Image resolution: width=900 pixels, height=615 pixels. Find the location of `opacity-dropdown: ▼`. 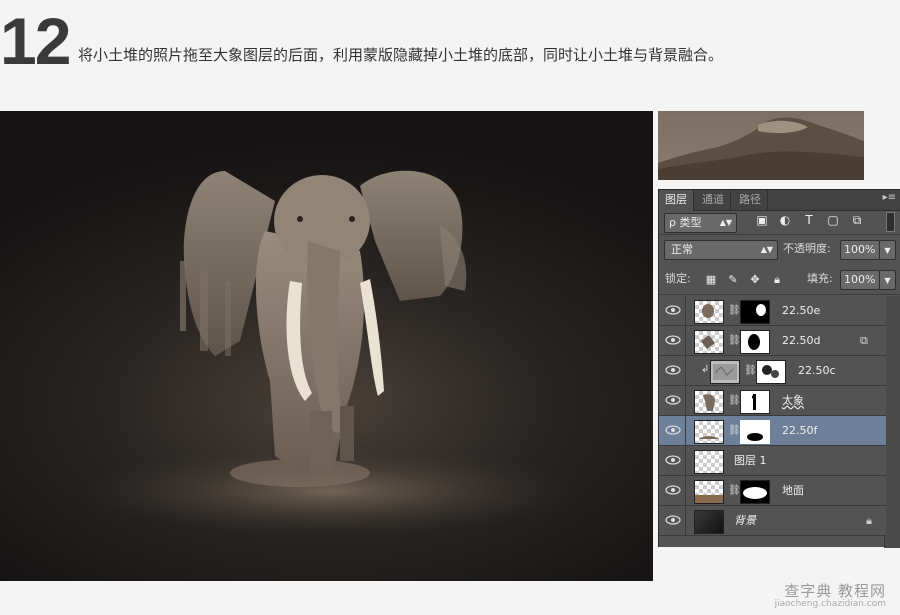

opacity-dropdown: ▼ is located at coordinates (887, 250).